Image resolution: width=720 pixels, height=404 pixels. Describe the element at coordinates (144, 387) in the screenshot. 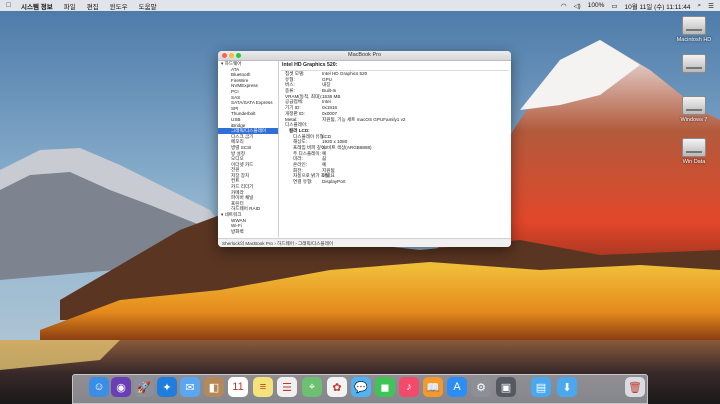

I see `launchpad-icon: 🚀` at that location.